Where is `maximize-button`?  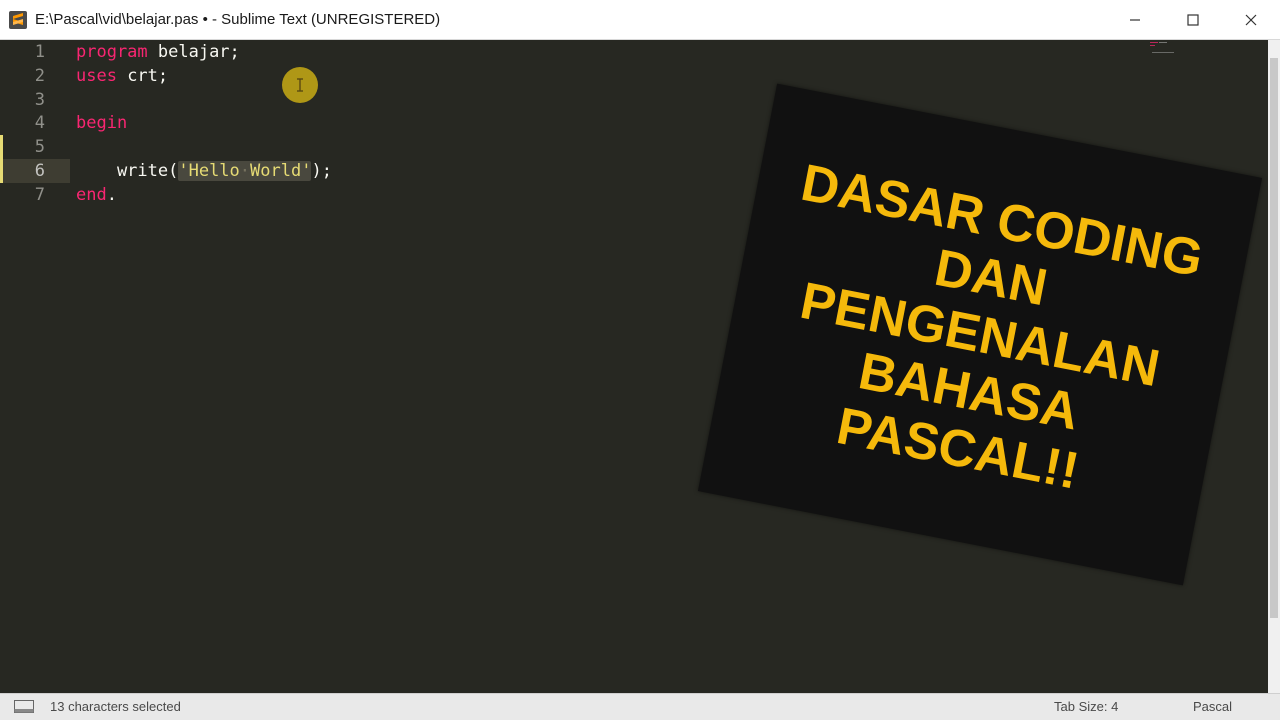 maximize-button is located at coordinates (1193, 20).